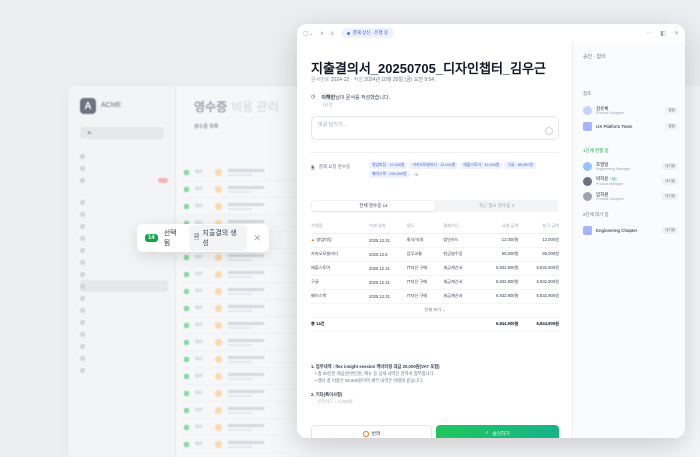 This screenshot has width=700, height=457. I want to click on merchant-cell: 구글, so click(340, 282).